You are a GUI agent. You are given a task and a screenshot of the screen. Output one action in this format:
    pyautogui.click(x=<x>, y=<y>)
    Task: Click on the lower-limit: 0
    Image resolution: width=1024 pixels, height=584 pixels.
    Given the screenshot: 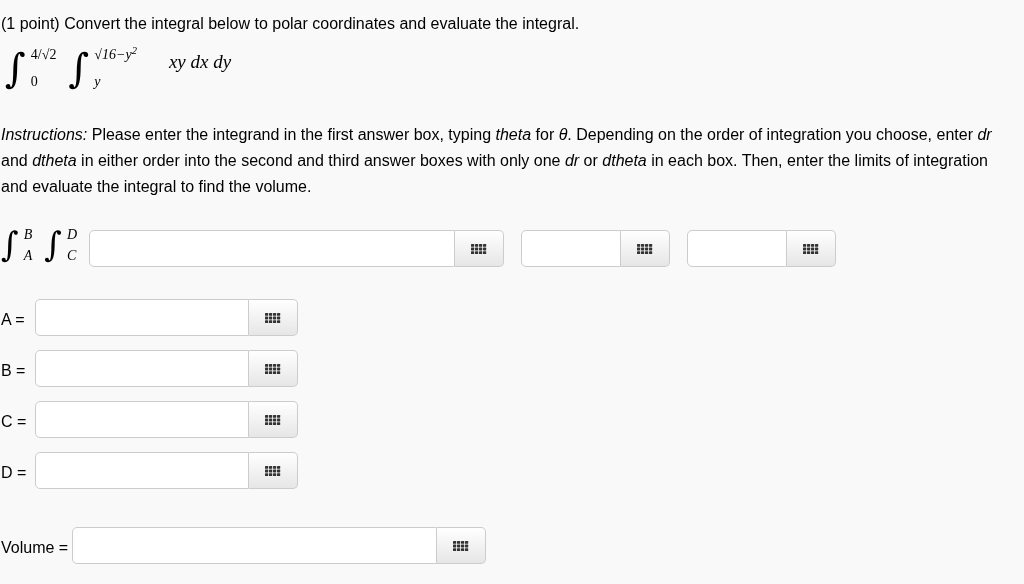 What is the action you would take?
    pyautogui.click(x=34, y=82)
    